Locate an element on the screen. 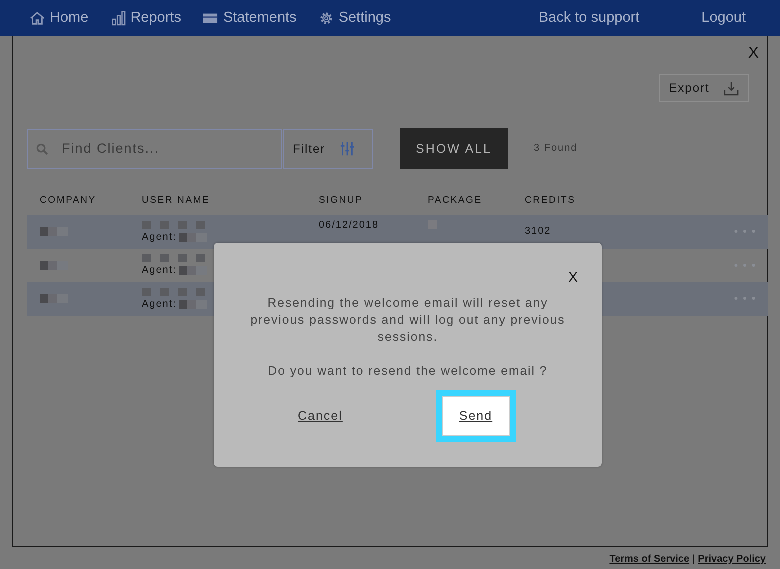 This screenshot has height=569, width=780. show-all-button: SHOW ALL is located at coordinates (454, 148).